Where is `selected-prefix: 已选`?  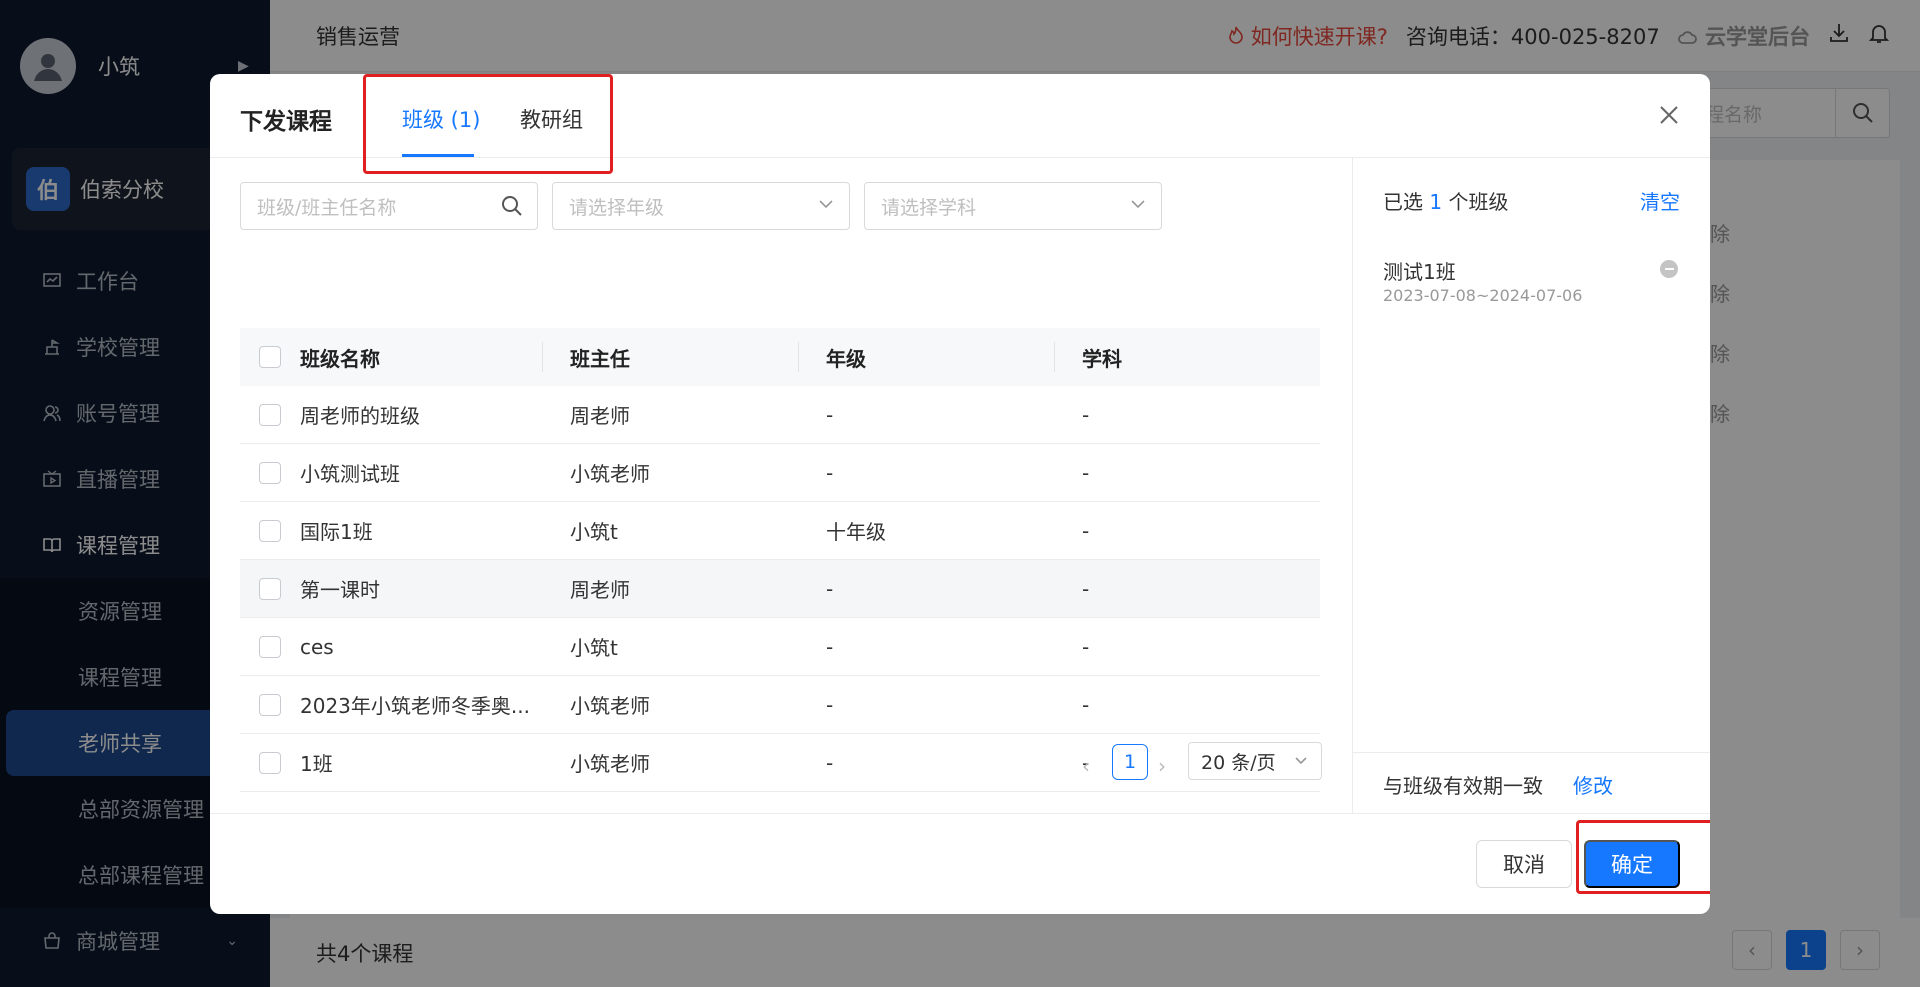
selected-prefix: 已选 is located at coordinates (1403, 202).